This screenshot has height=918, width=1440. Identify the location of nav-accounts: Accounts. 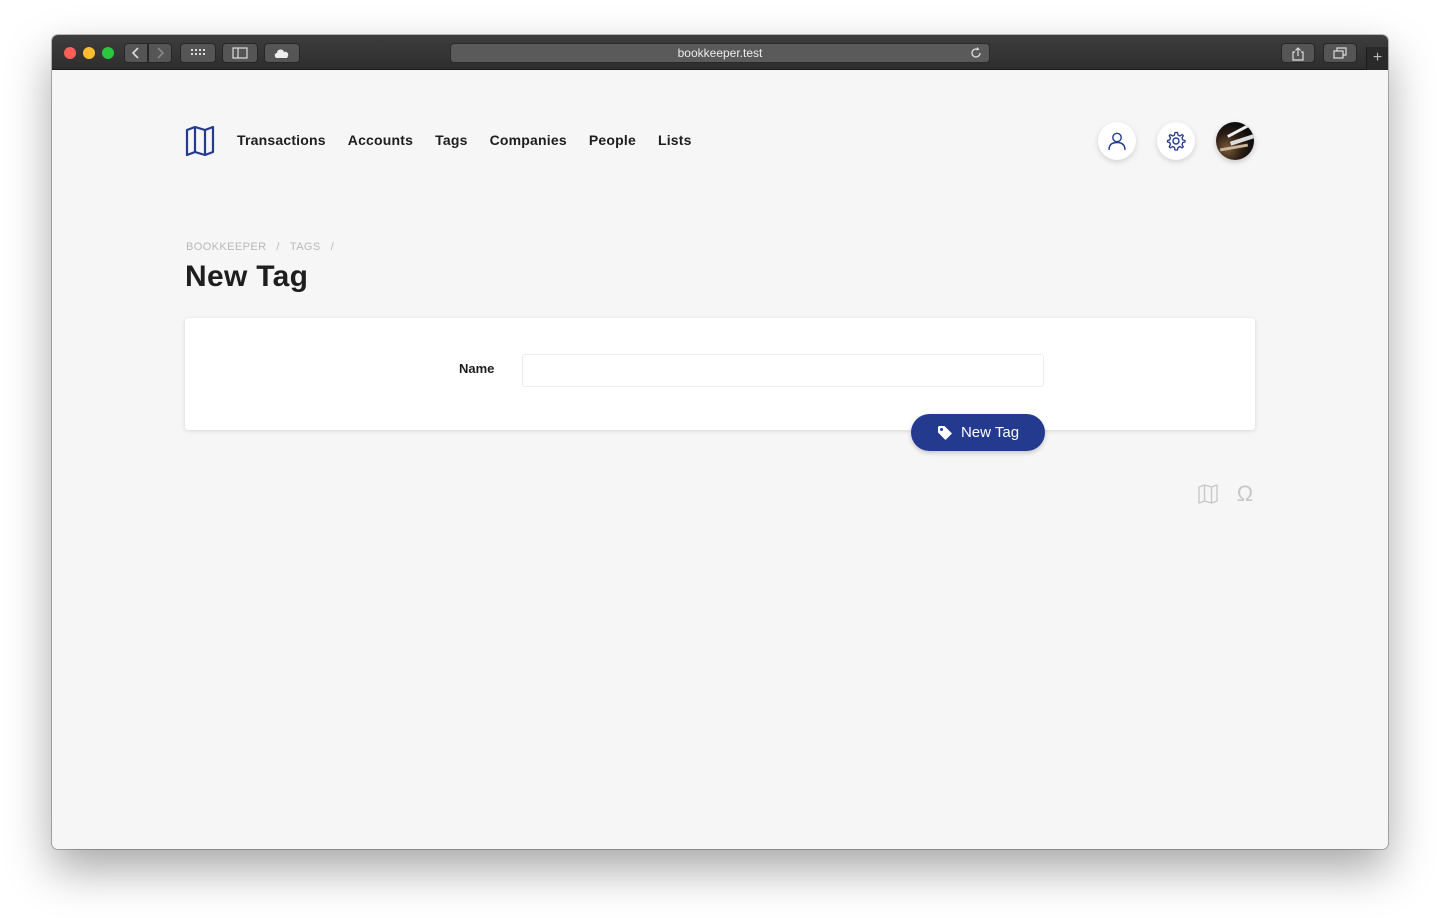
(380, 140).